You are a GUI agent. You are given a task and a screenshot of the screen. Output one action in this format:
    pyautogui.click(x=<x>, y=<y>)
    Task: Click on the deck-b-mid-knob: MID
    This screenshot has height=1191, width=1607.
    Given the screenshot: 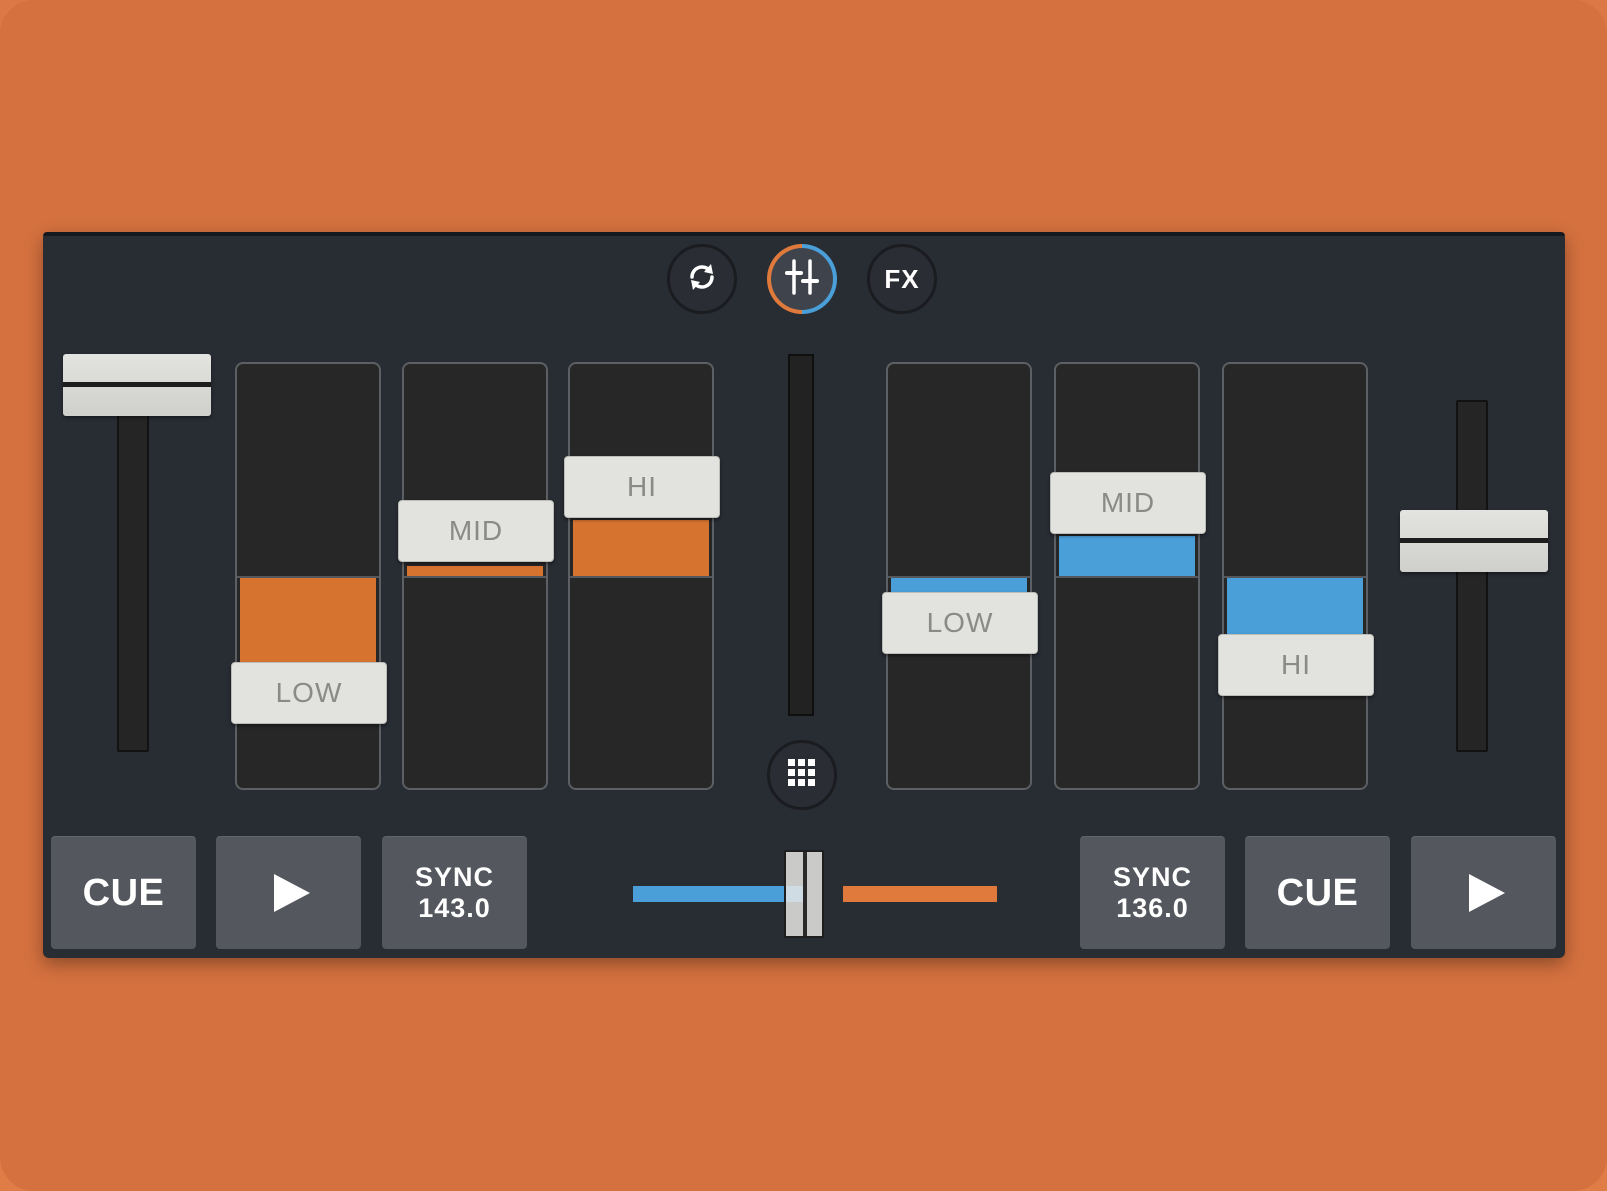 What is the action you would take?
    pyautogui.click(x=1128, y=503)
    